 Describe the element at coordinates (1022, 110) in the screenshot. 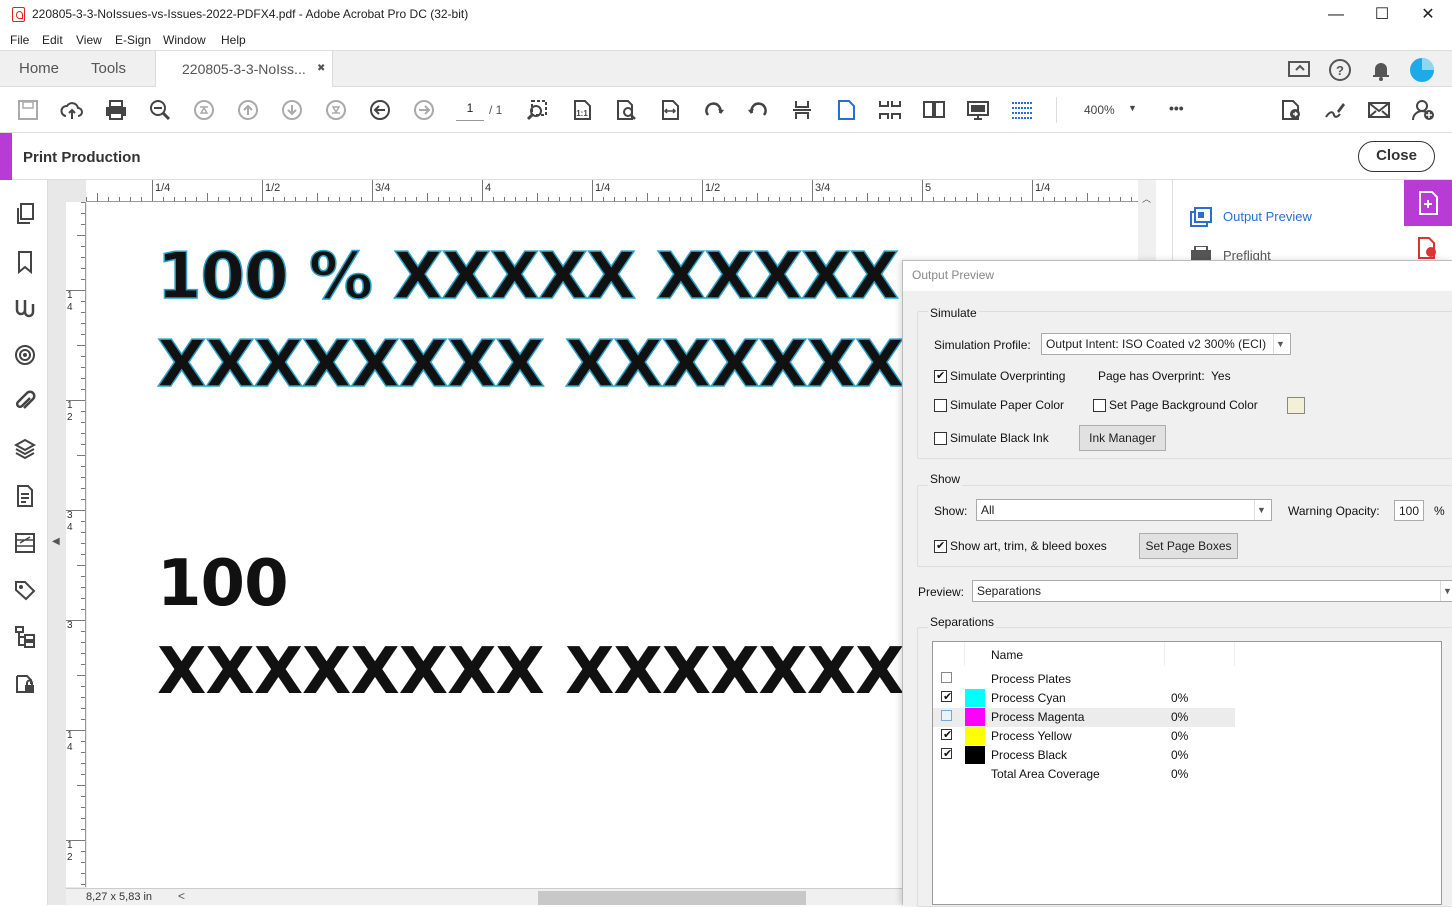

I see `show-hide-toolbar-icon` at that location.